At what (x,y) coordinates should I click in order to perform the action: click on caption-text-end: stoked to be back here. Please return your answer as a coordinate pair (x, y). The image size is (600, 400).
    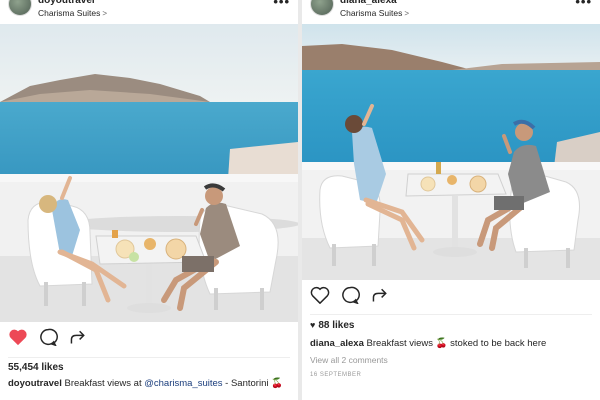
    Looking at the image, I should click on (498, 343).